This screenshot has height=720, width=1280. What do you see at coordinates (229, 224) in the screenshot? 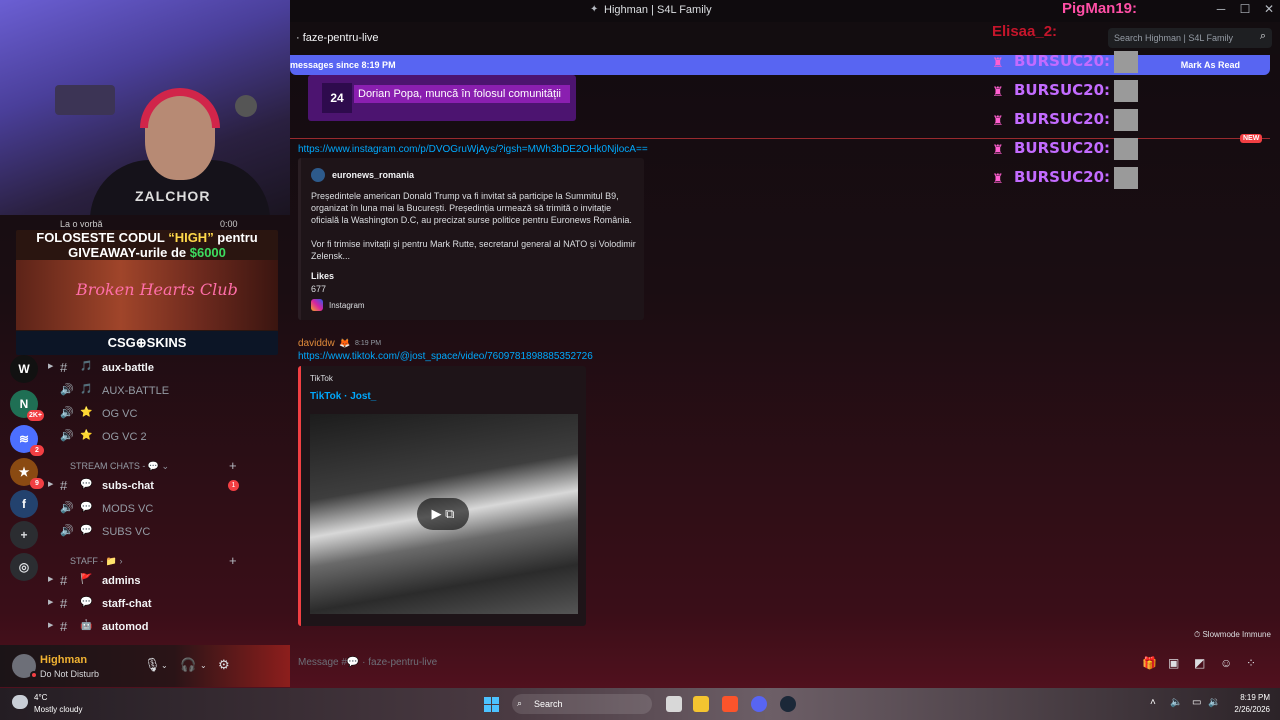
I see `now-playing-time: 0:00` at bounding box center [229, 224].